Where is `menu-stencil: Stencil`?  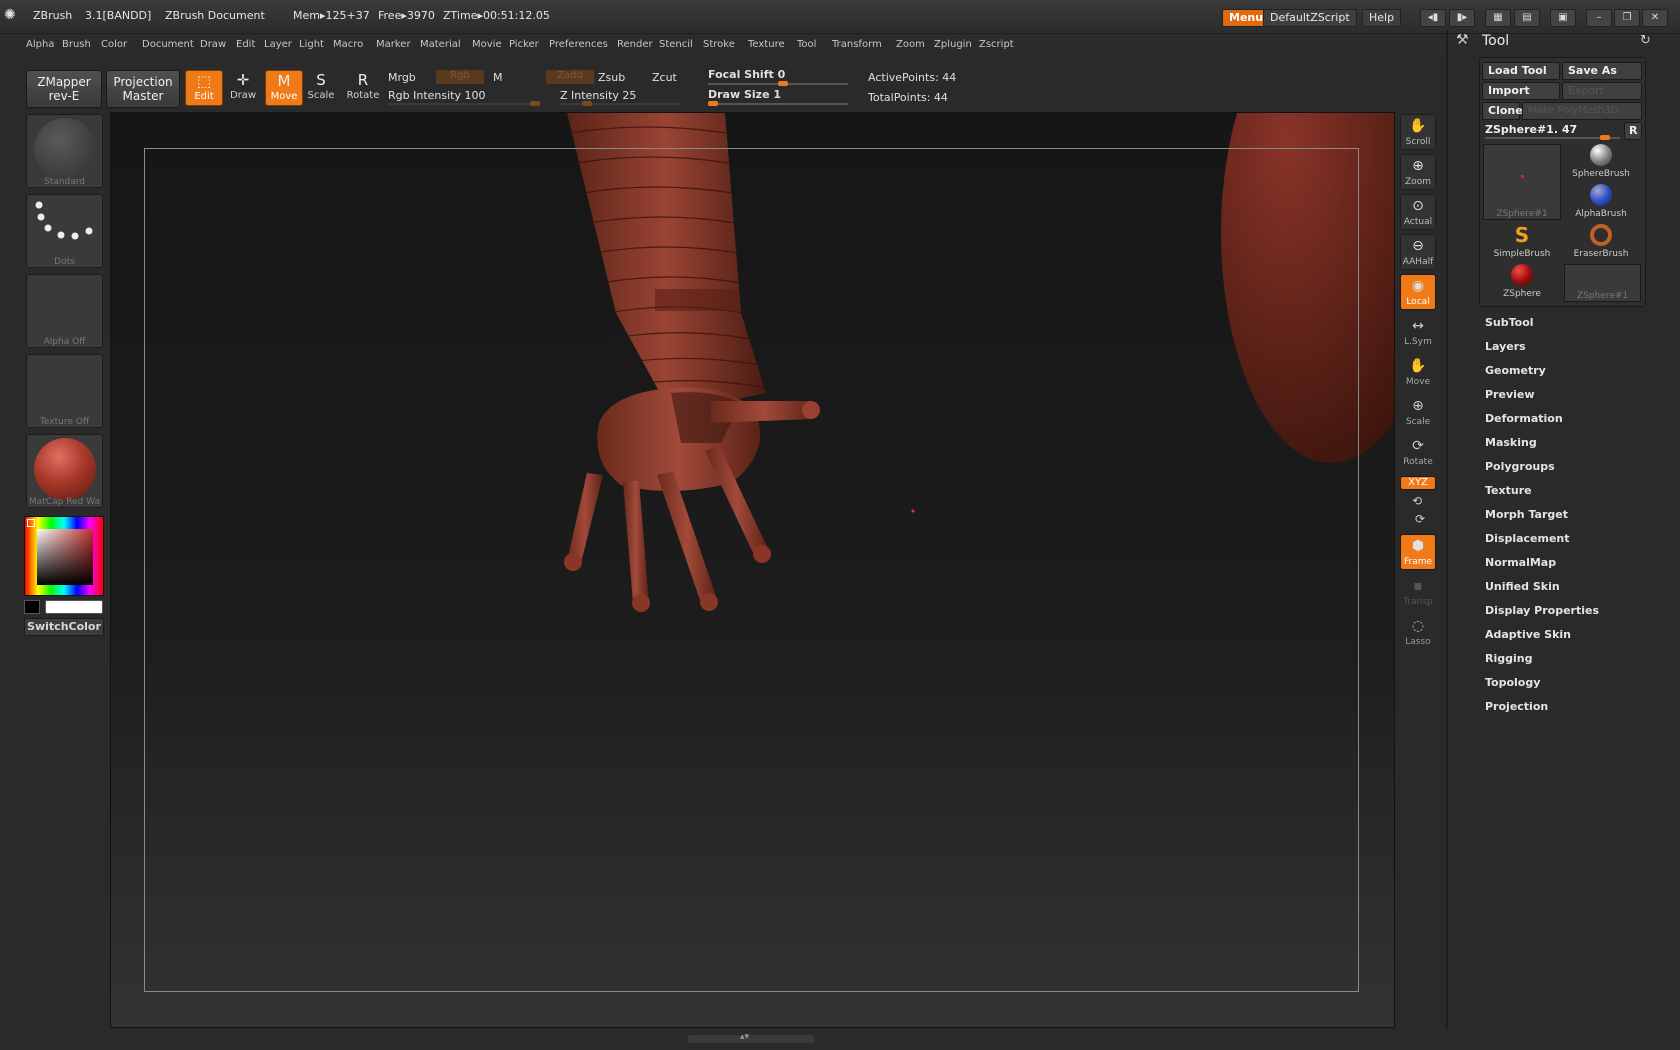 menu-stencil: Stencil is located at coordinates (676, 44).